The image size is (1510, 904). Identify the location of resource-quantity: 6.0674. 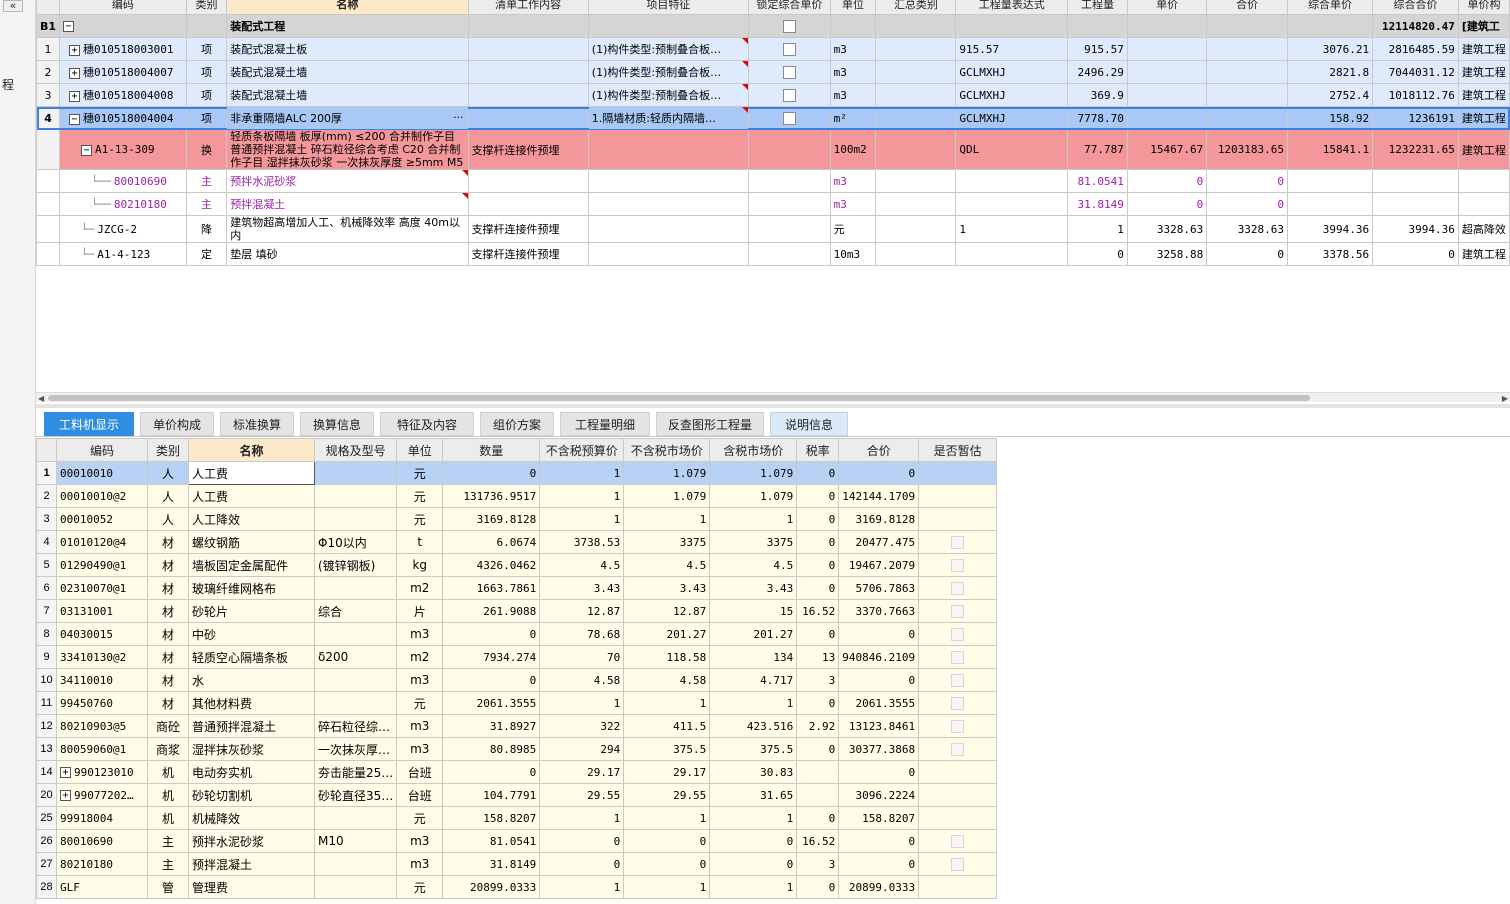
(491, 542).